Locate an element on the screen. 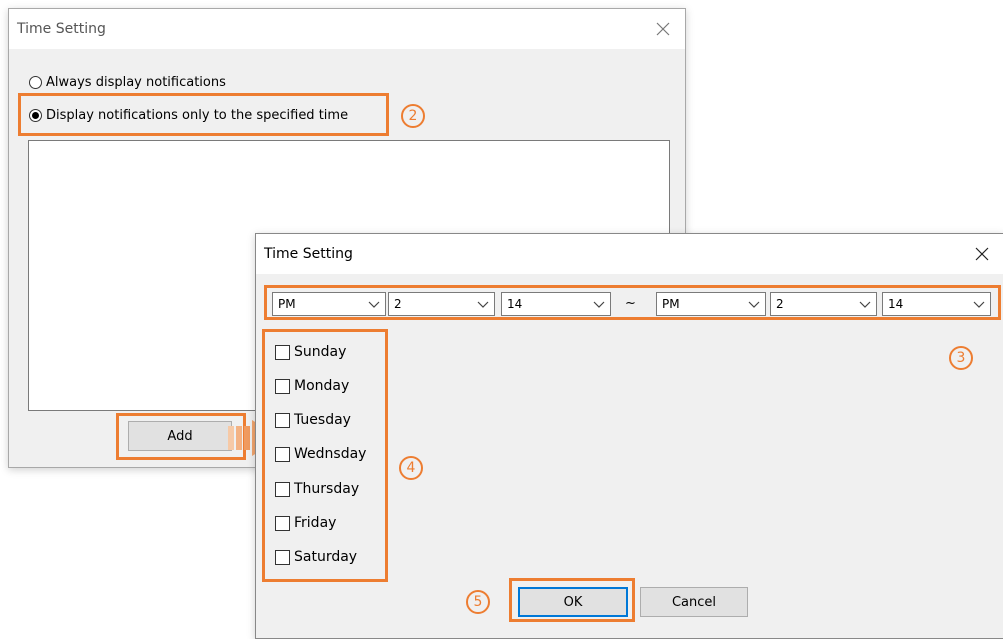 Image resolution: width=1003 pixels, height=639 pixels. radio-always-circle is located at coordinates (35, 82).